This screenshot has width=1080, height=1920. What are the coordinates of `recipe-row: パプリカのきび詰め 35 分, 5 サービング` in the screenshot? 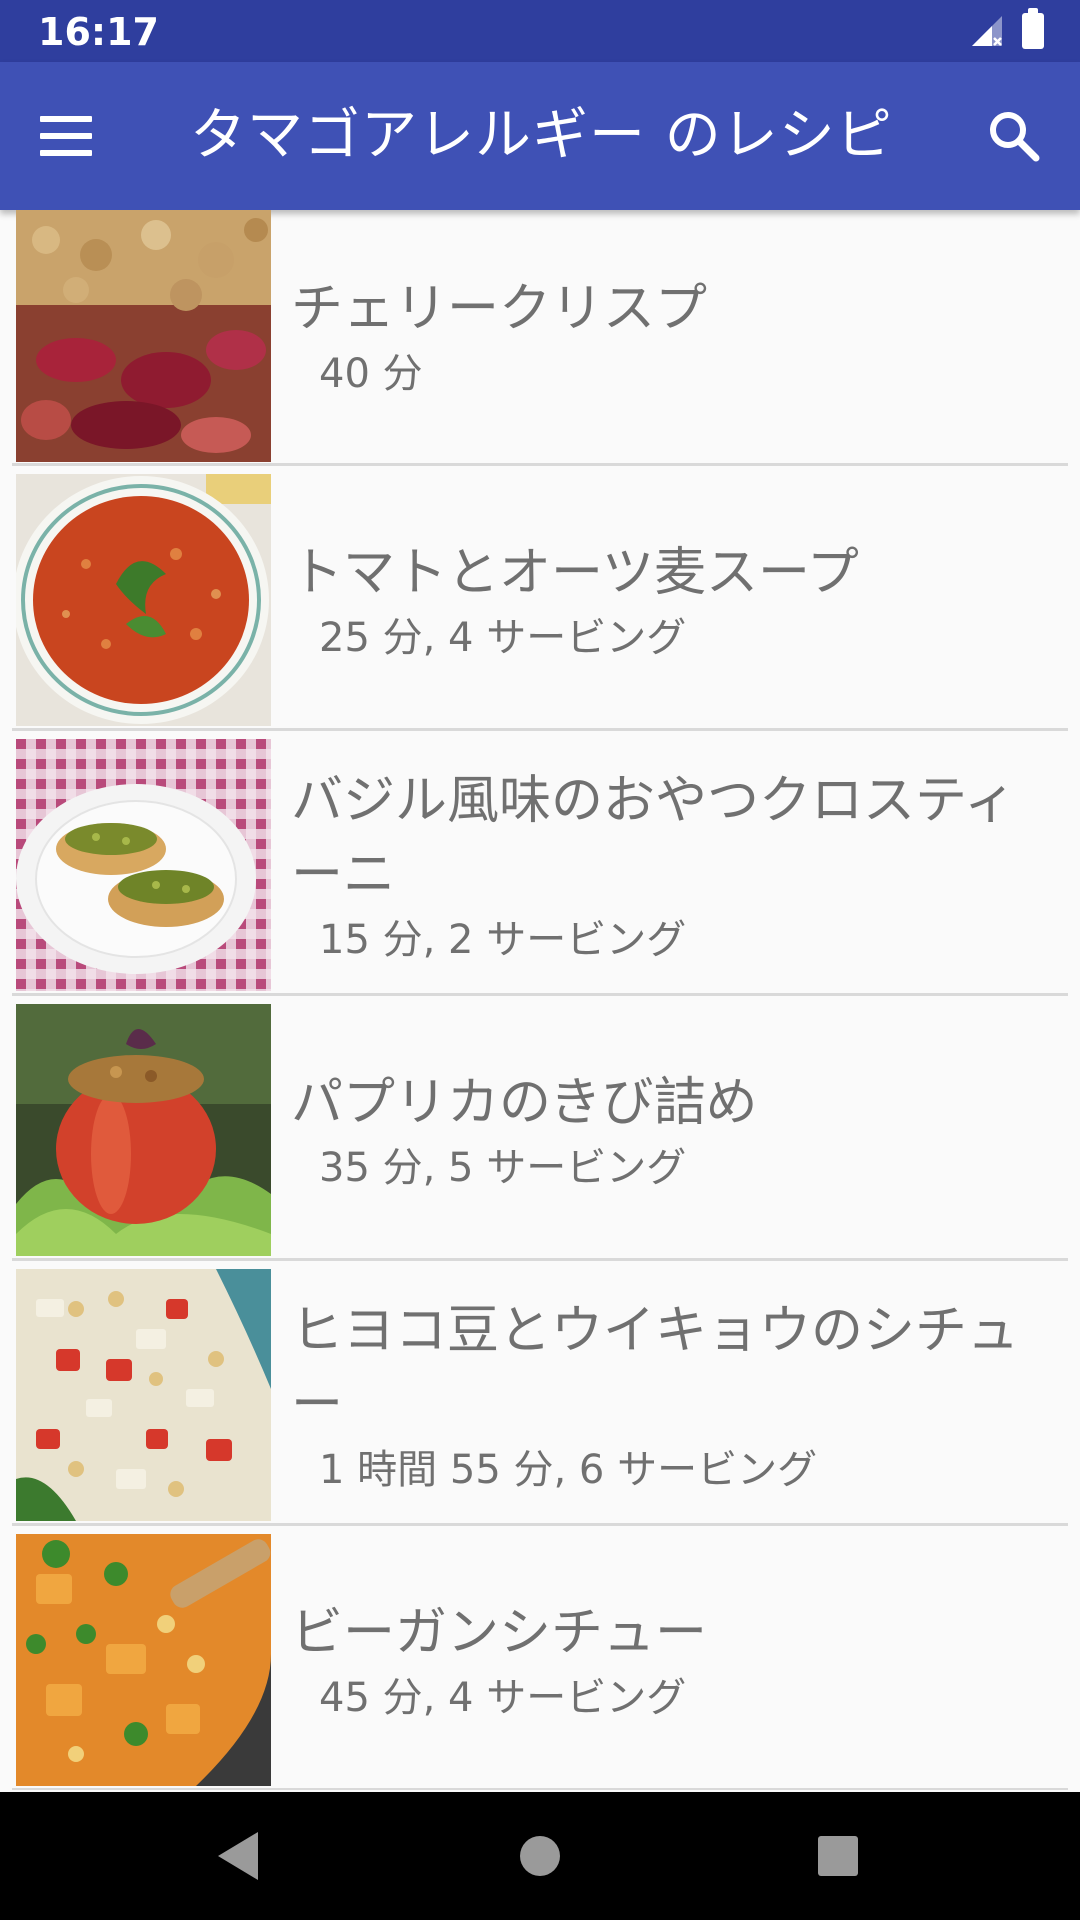 It's located at (540, 1128).